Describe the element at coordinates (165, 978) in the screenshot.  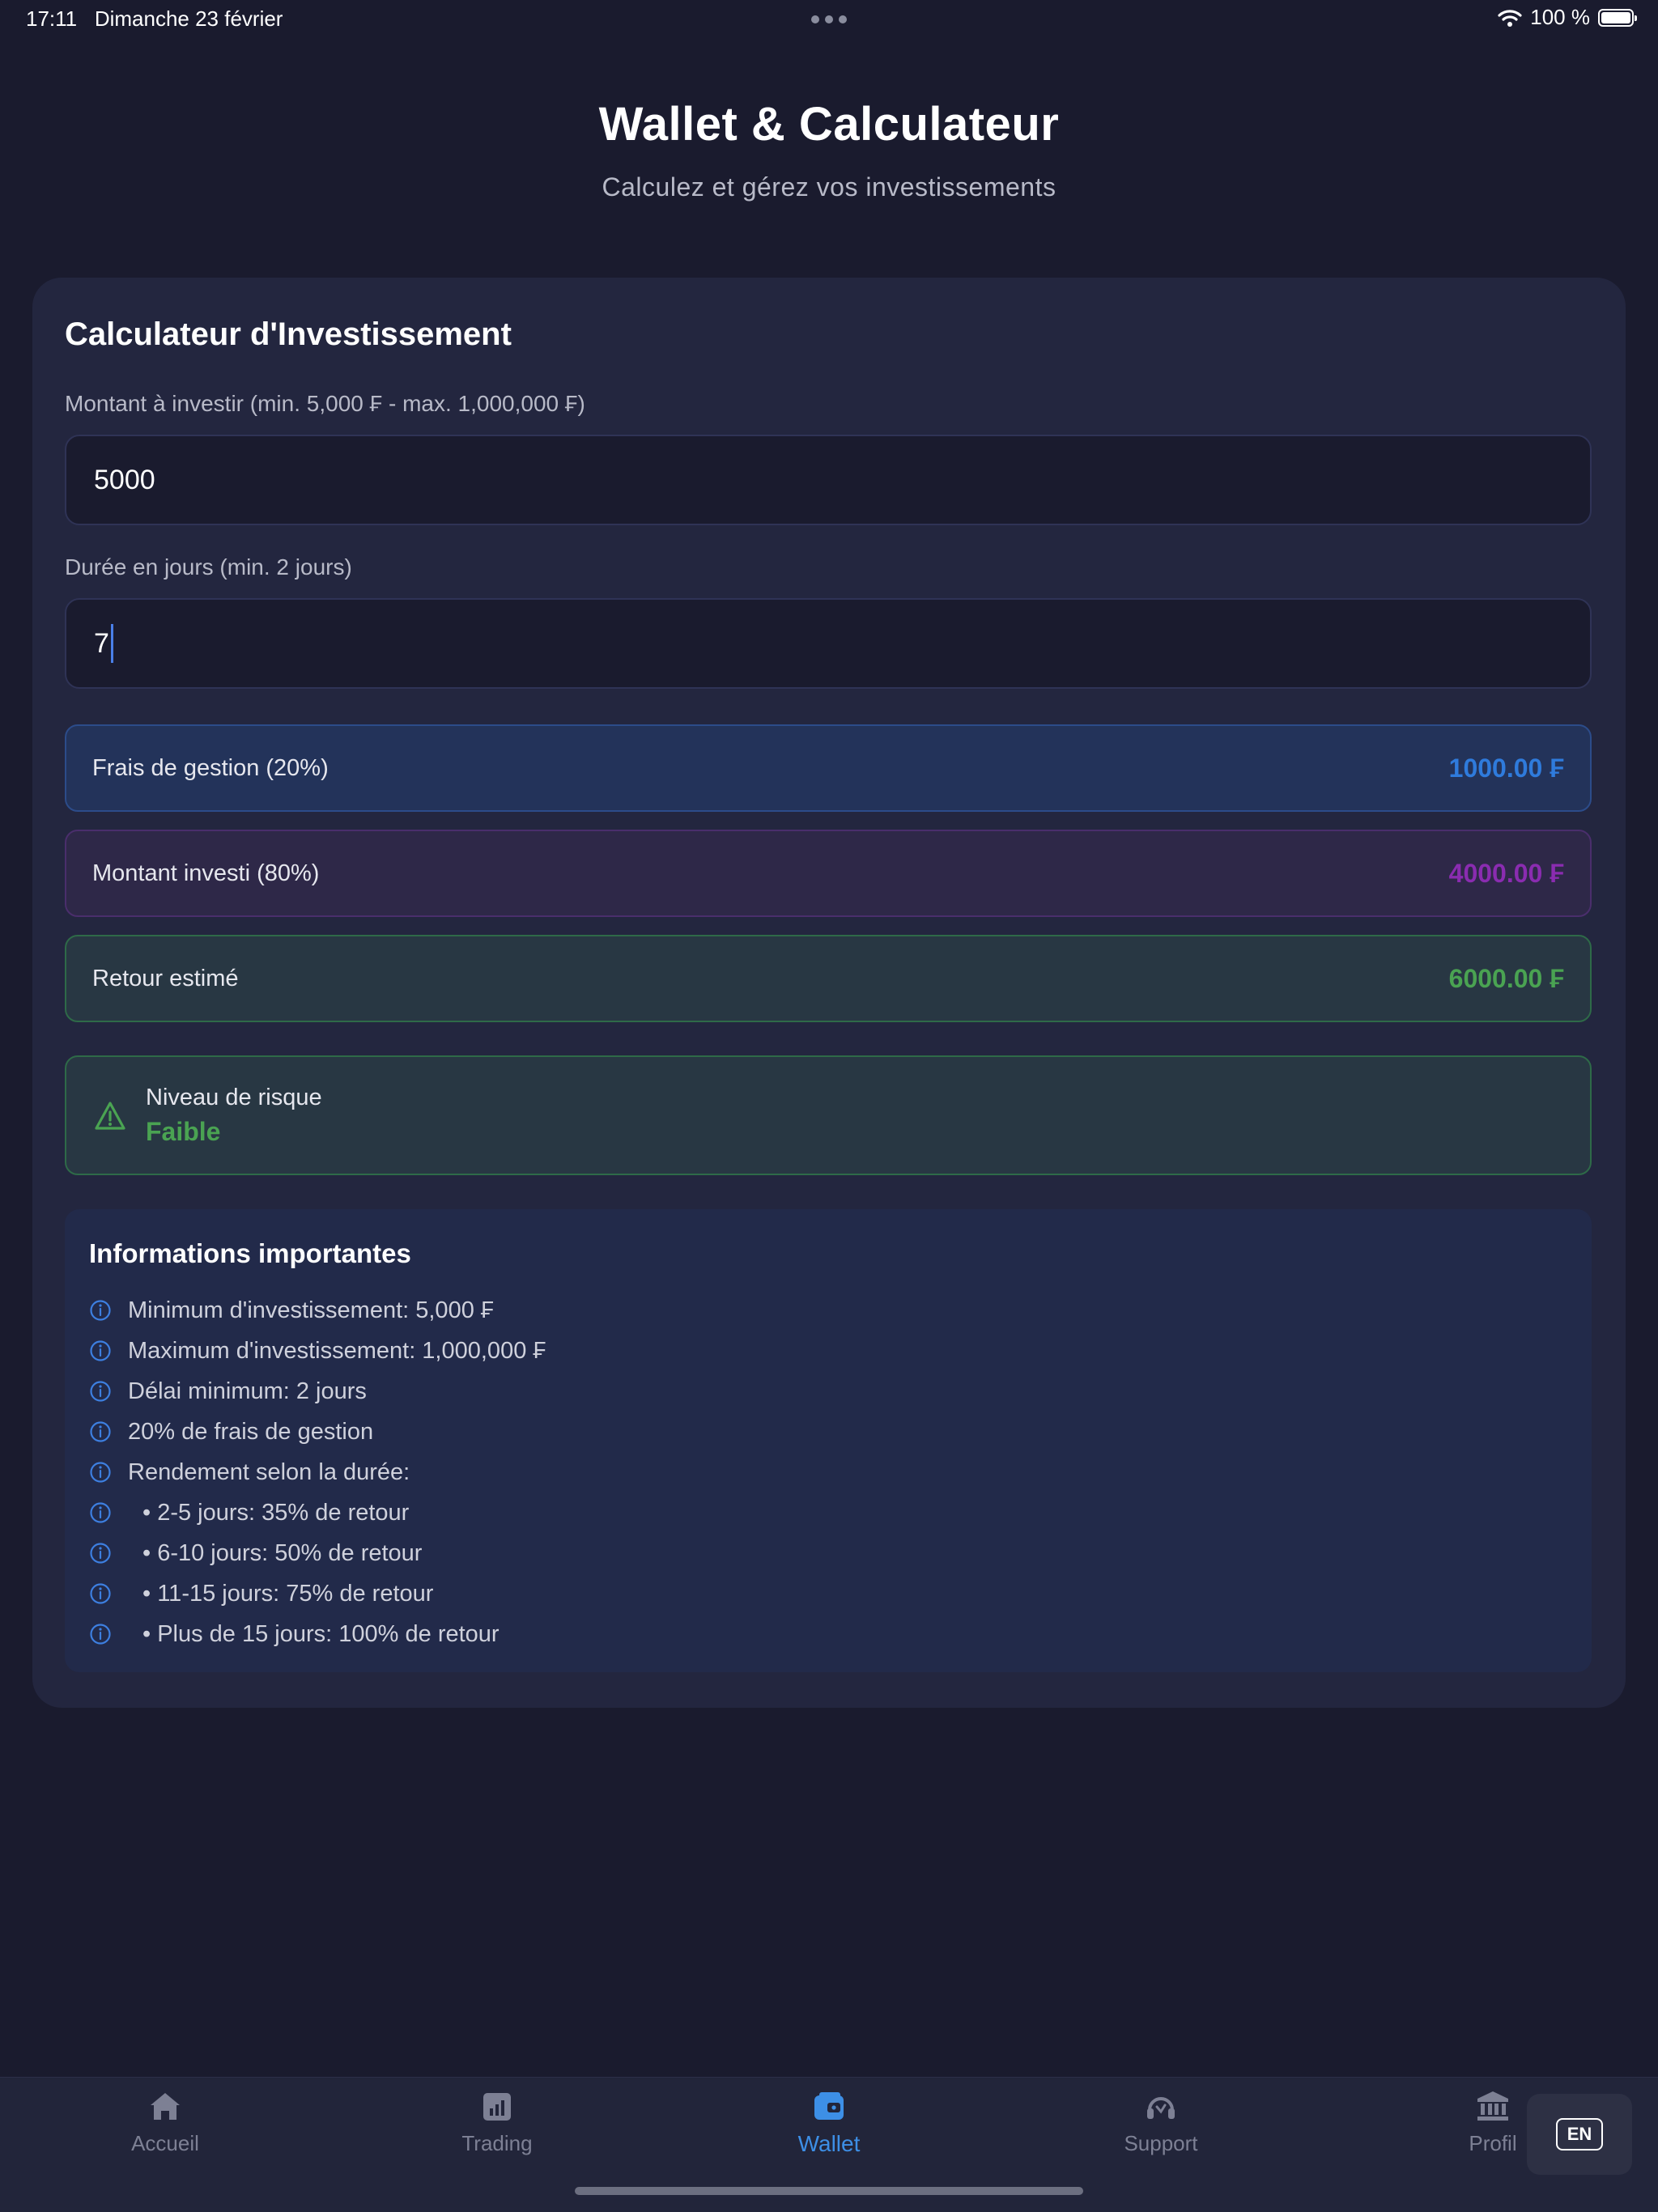
I see `return-label: Retour estimé` at that location.